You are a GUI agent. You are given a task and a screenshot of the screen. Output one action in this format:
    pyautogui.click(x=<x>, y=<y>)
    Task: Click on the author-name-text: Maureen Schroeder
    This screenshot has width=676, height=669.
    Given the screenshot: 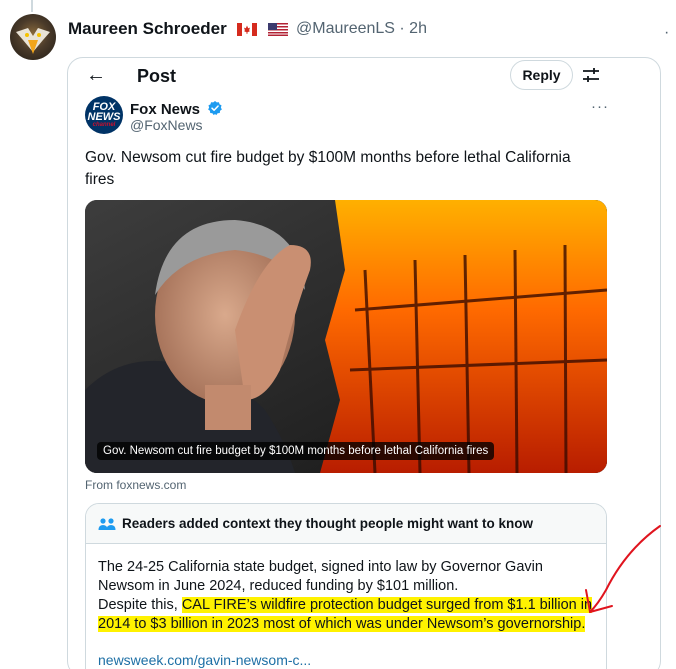 What is the action you would take?
    pyautogui.click(x=147, y=28)
    